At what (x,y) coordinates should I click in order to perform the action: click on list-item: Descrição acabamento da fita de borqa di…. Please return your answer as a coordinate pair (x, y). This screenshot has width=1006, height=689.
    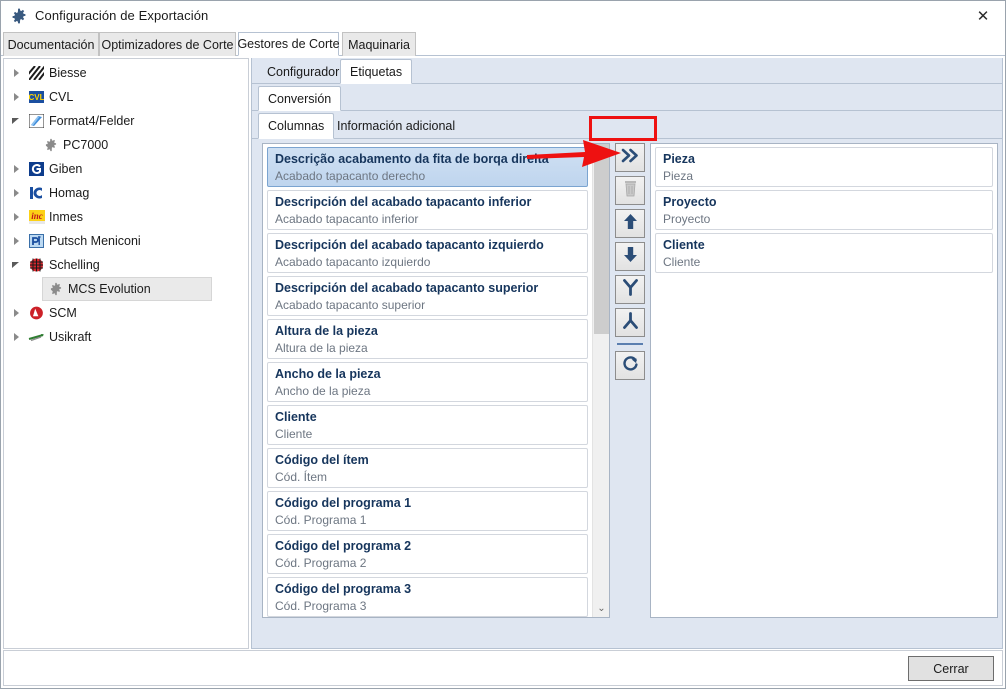
    Looking at the image, I should click on (427, 167).